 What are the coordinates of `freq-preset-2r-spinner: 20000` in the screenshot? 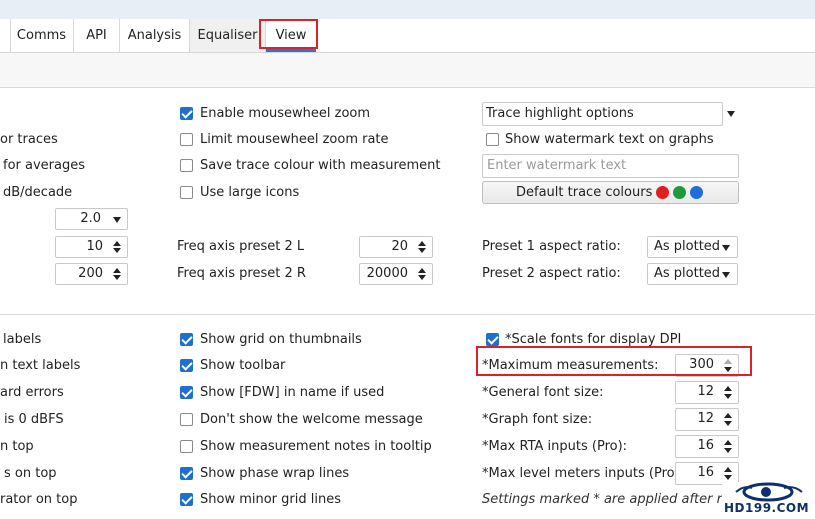 It's located at (396, 274).